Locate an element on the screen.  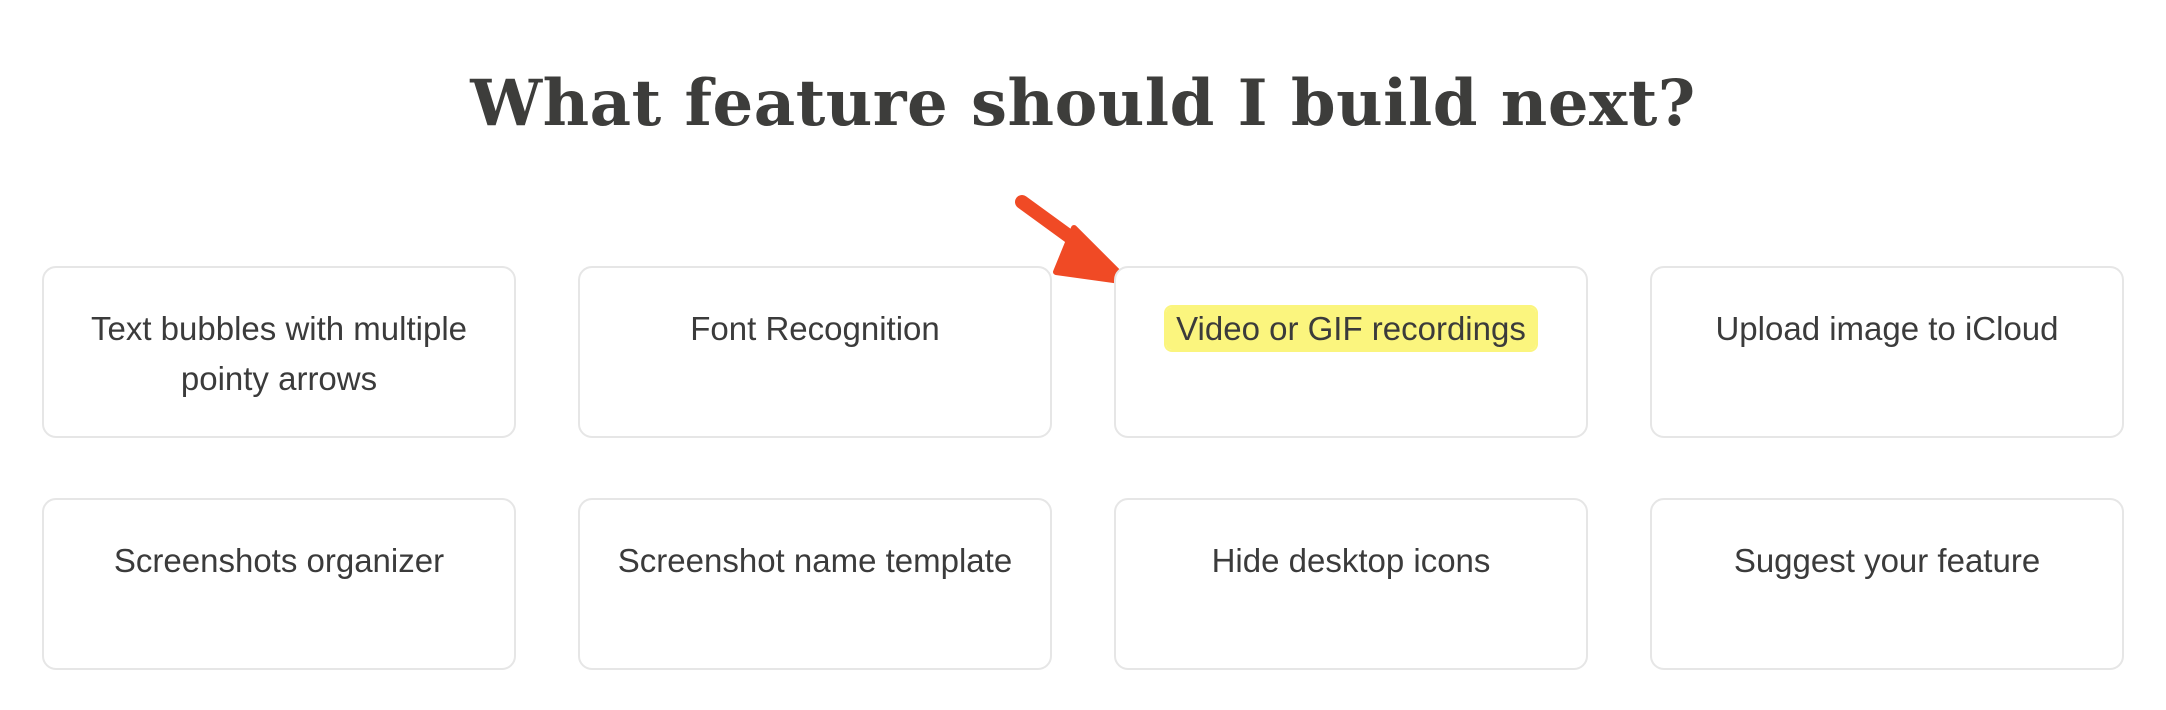
feature-card-text-bubbles: Text bubbles with multiple pointy arrows is located at coordinates (279, 352).